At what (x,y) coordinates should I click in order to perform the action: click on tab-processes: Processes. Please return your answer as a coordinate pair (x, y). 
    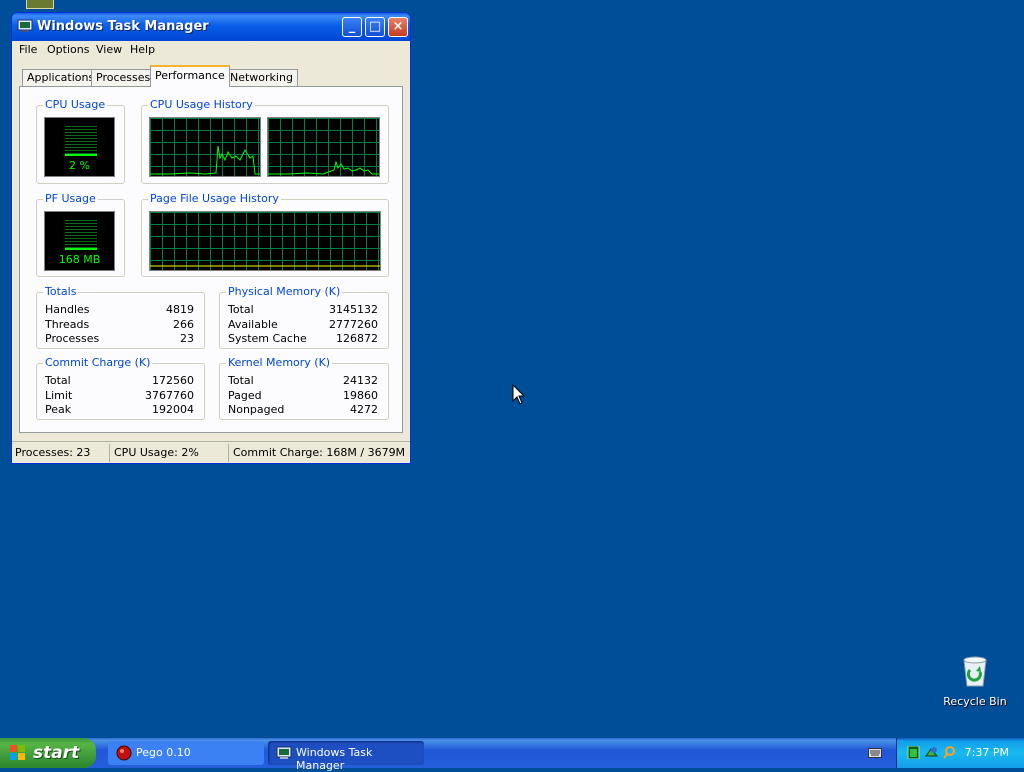
    Looking at the image, I should click on (123, 77).